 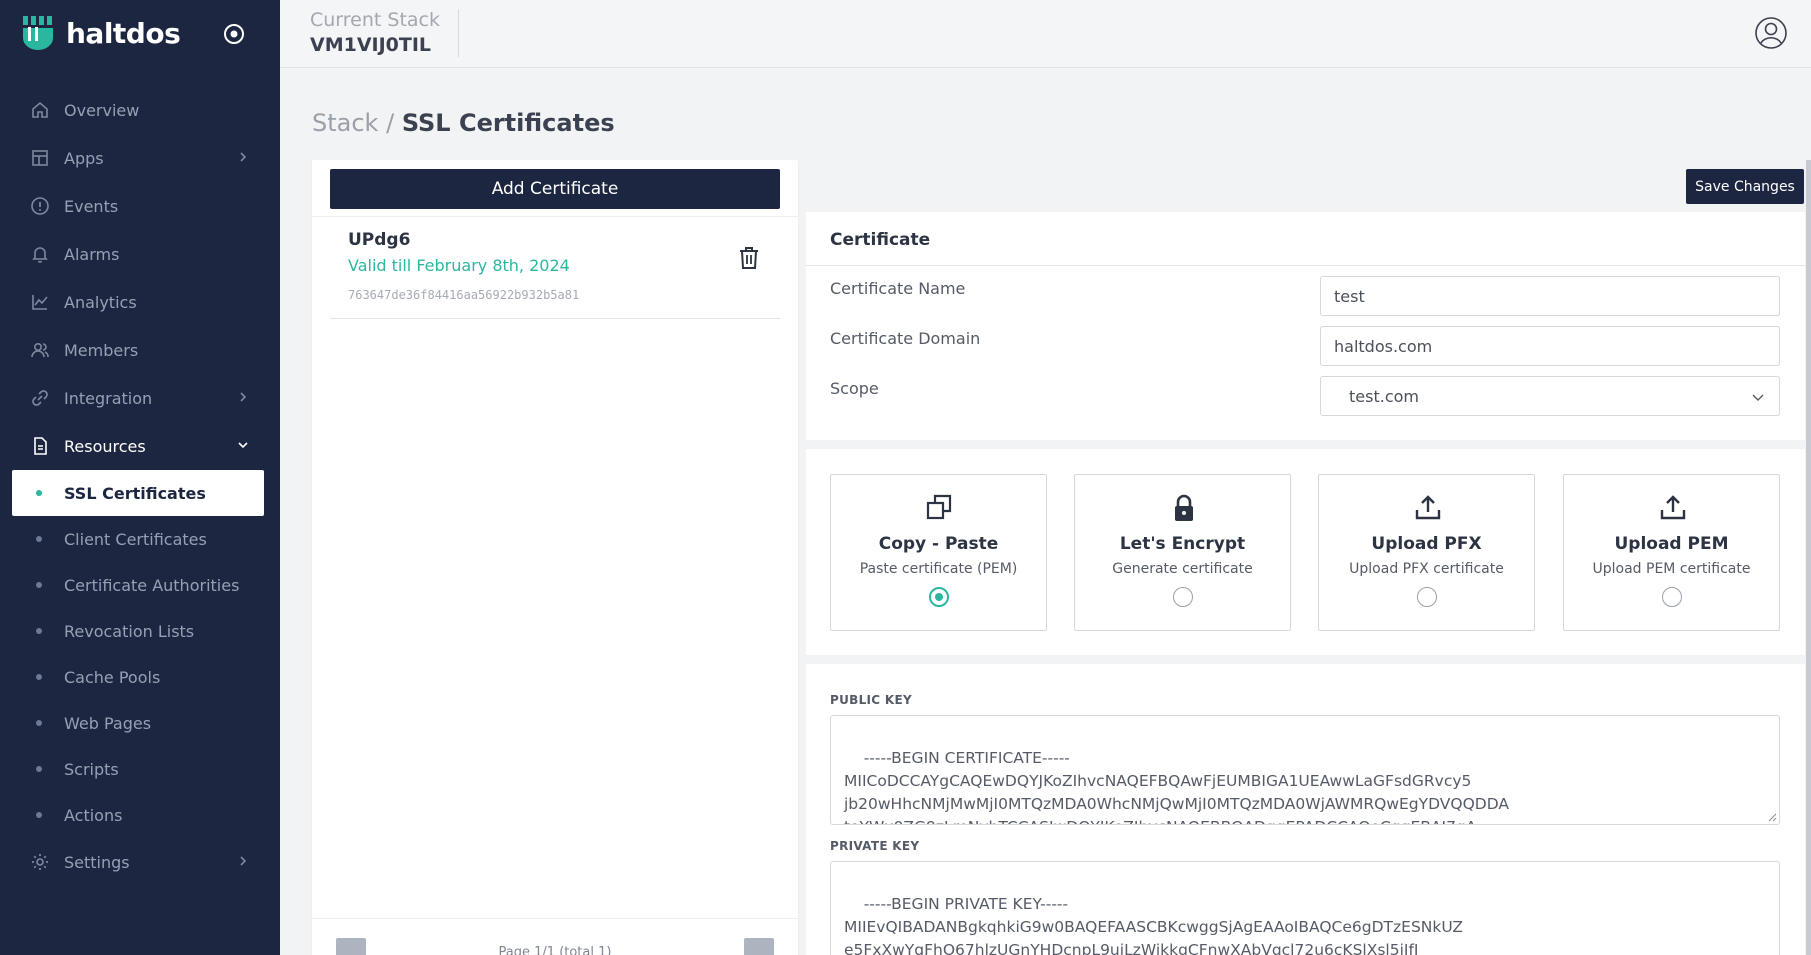 What do you see at coordinates (1182, 544) in the screenshot?
I see `option-title: Let's Encrypt` at bounding box center [1182, 544].